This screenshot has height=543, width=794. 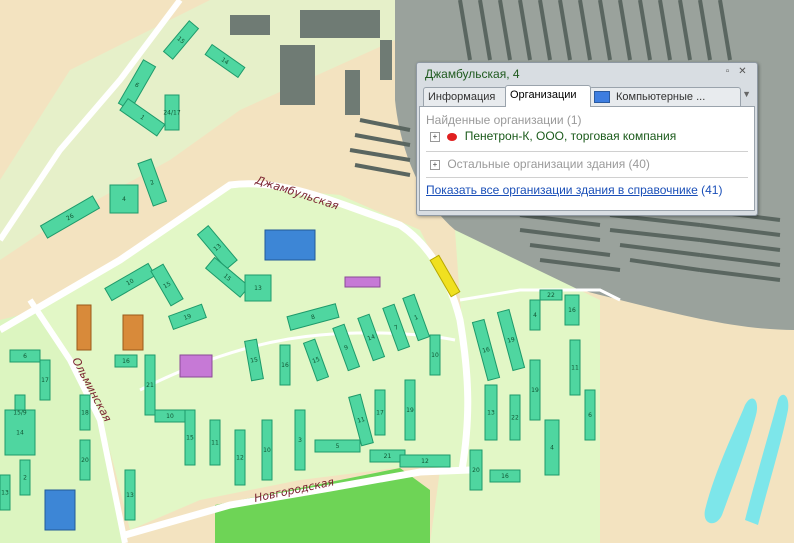 I want to click on popup-title: Джамбульская, 4, so click(x=472, y=74).